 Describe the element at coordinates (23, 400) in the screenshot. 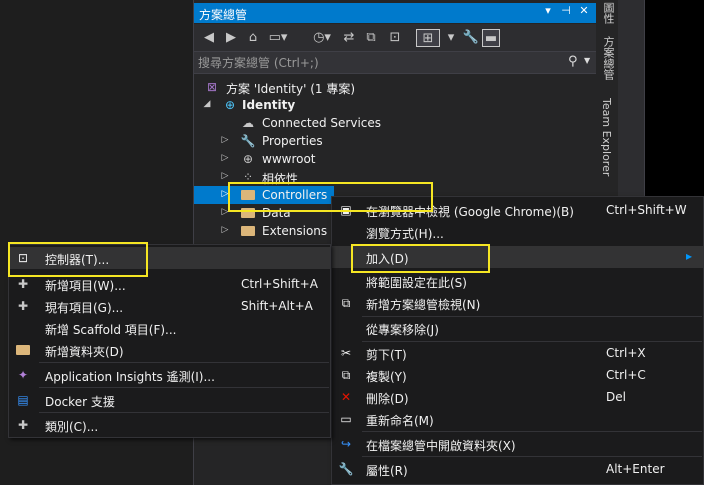

I see `docker-icon: ▤` at that location.